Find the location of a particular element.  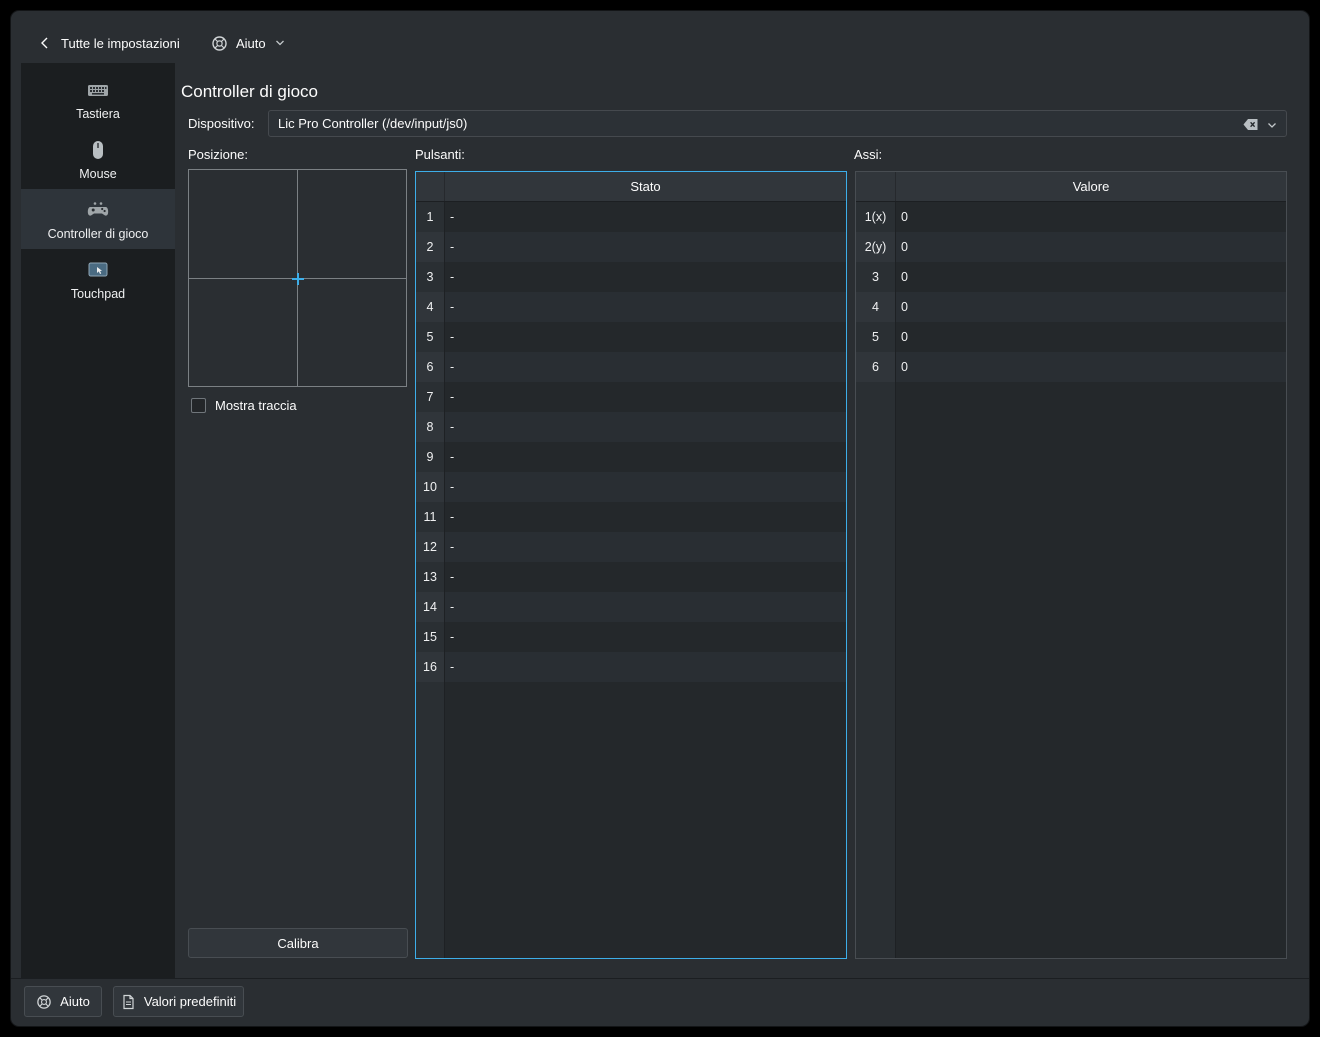

calibrate-button: Calibra is located at coordinates (298, 943).